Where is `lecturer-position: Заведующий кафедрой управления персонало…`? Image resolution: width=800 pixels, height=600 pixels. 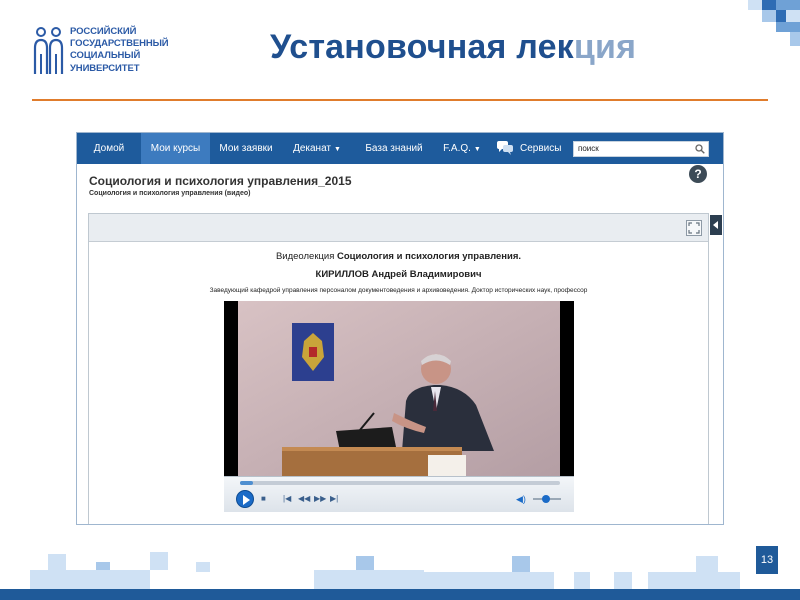 lecturer-position: Заведующий кафедрой управления персонало… is located at coordinates (398, 290).